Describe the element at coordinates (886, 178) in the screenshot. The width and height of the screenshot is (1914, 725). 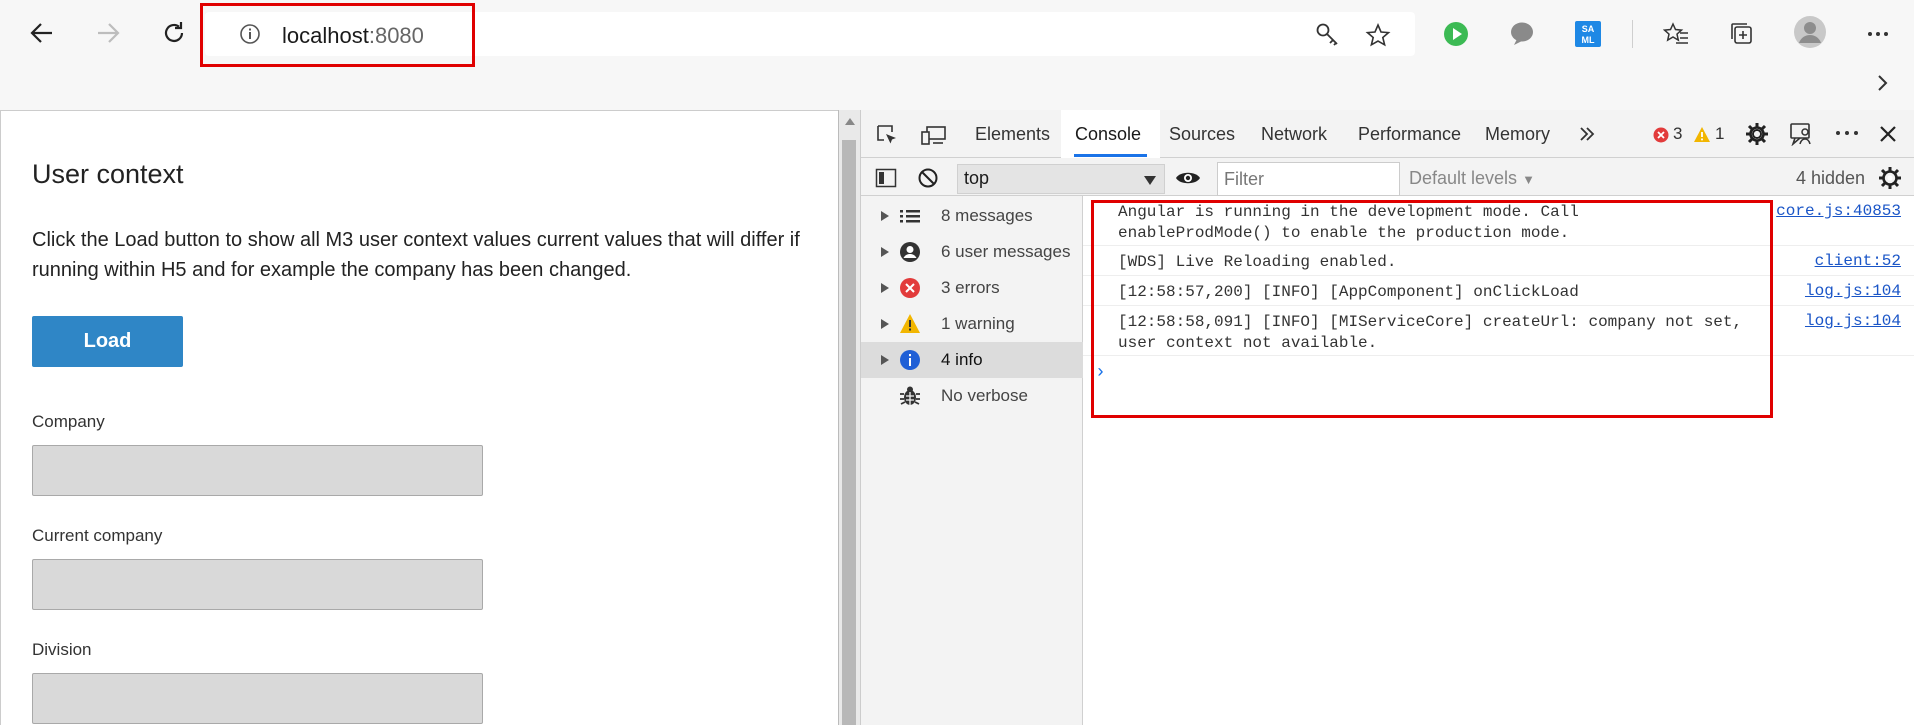
I see `toggle-sidebar-icon` at that location.